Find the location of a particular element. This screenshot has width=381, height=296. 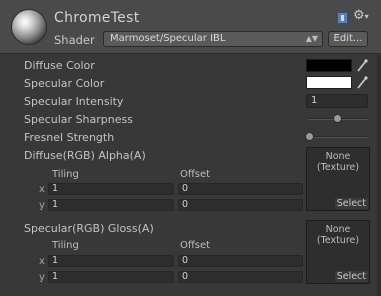

fresnel-strength-slider-knob is located at coordinates (309, 136).